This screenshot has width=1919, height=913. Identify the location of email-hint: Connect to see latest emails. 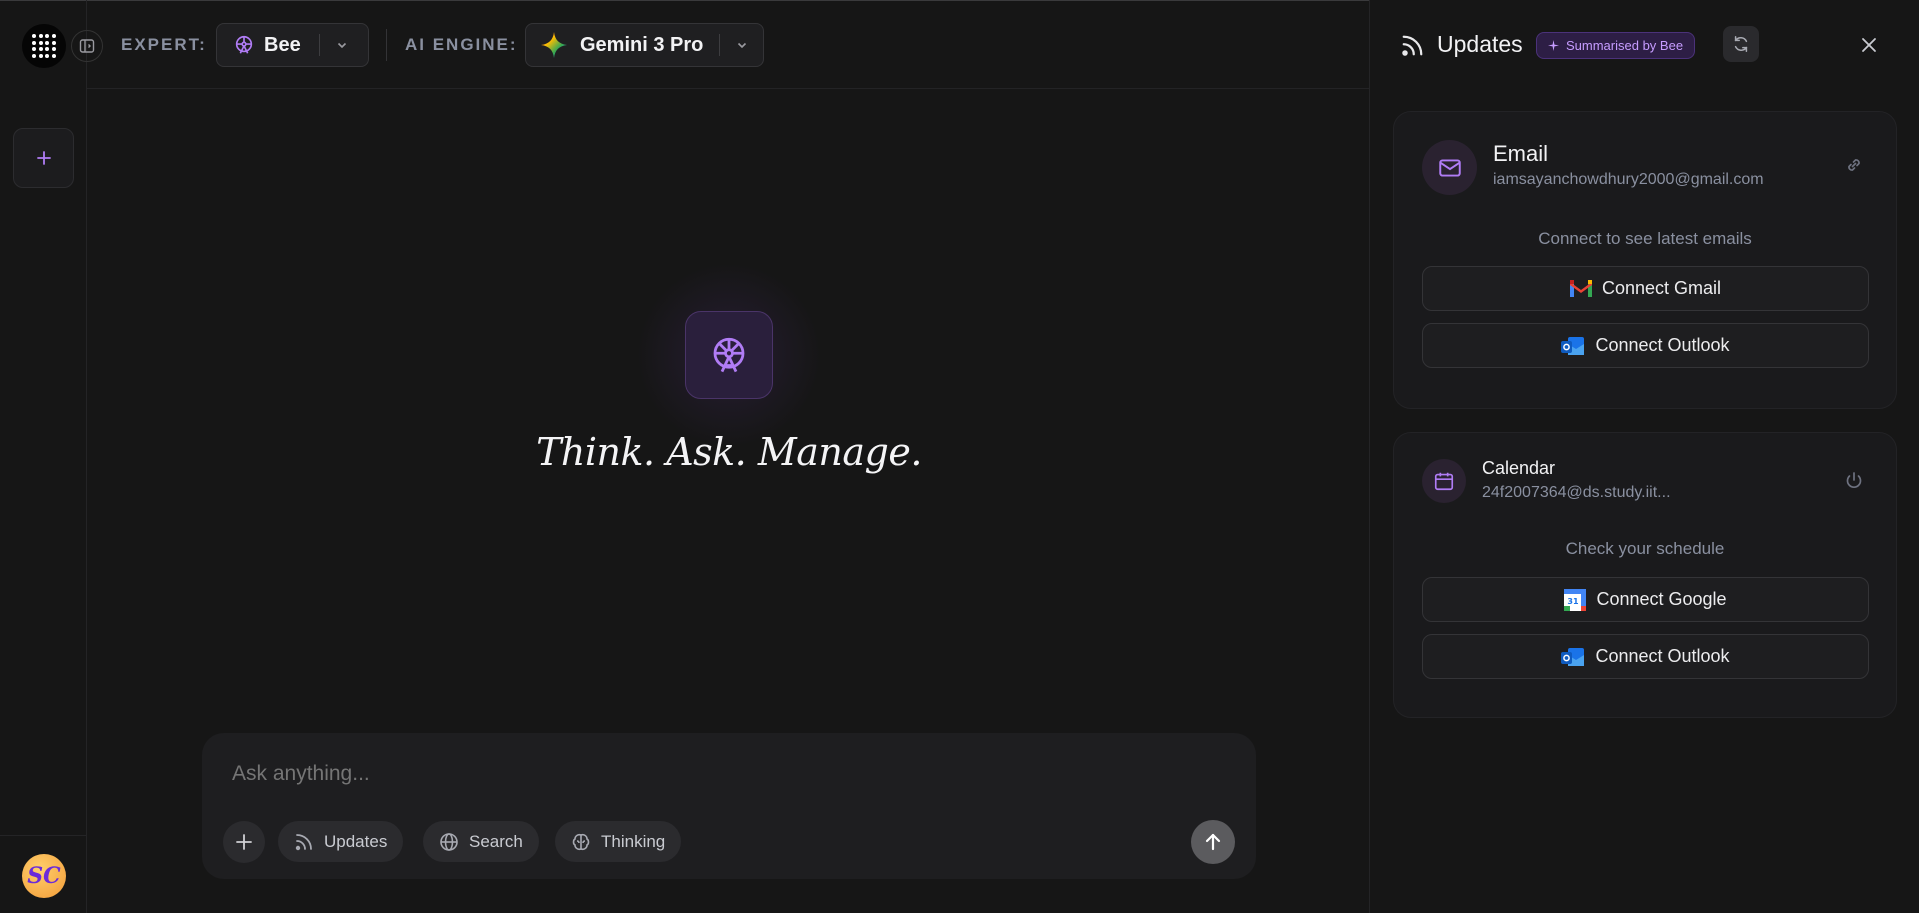
(1645, 238).